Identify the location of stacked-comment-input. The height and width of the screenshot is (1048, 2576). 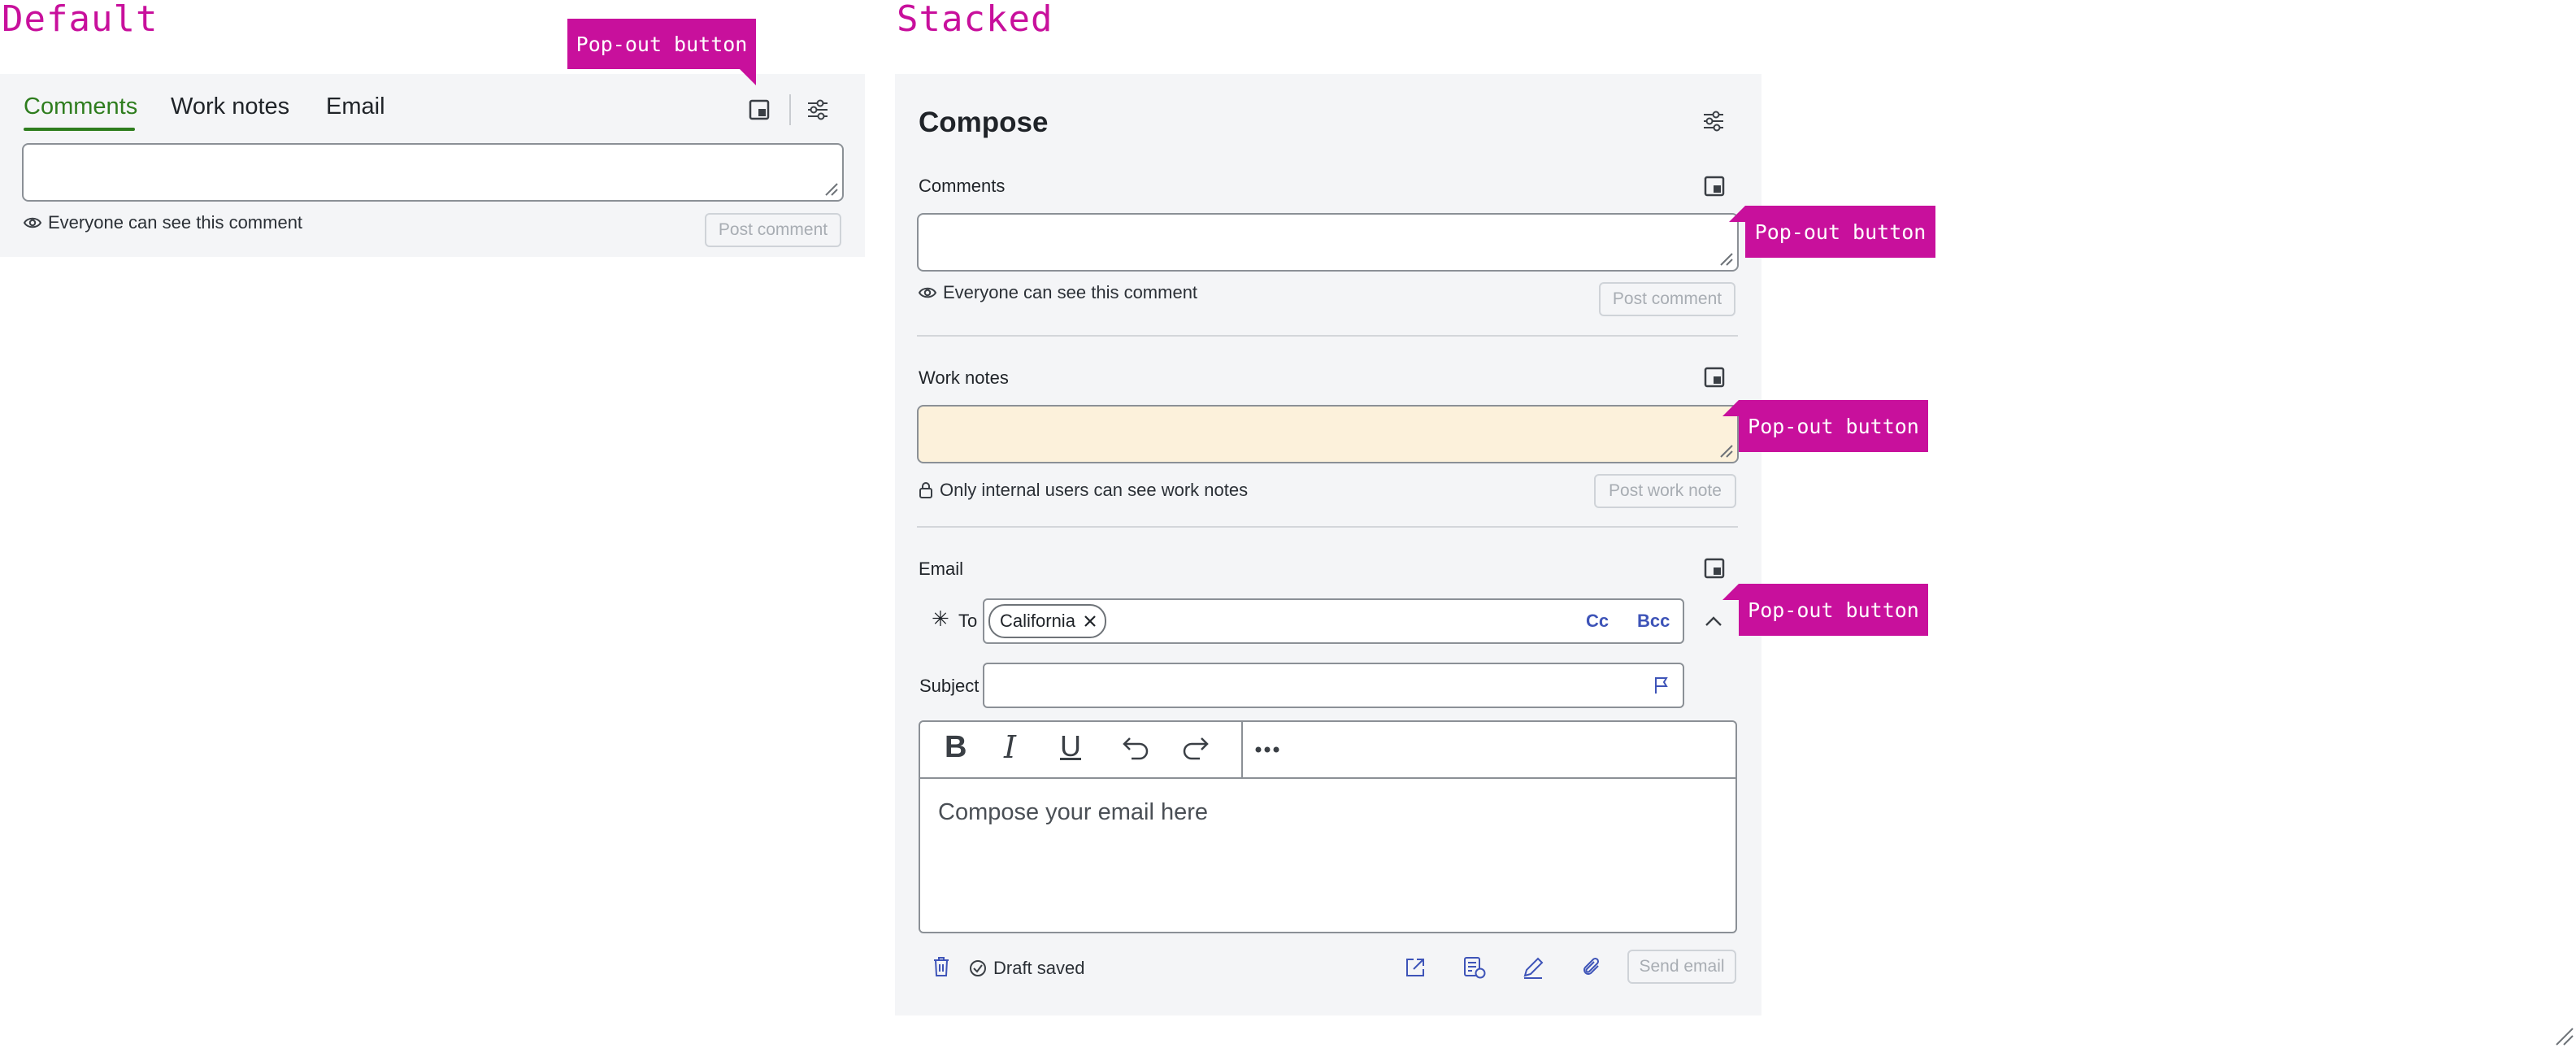
(1328, 243).